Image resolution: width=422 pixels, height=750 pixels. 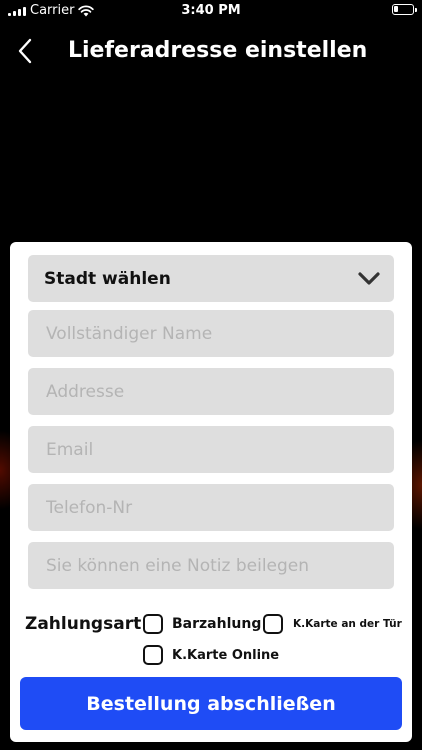 What do you see at coordinates (219, 449) in the screenshot?
I see `email-input` at bounding box center [219, 449].